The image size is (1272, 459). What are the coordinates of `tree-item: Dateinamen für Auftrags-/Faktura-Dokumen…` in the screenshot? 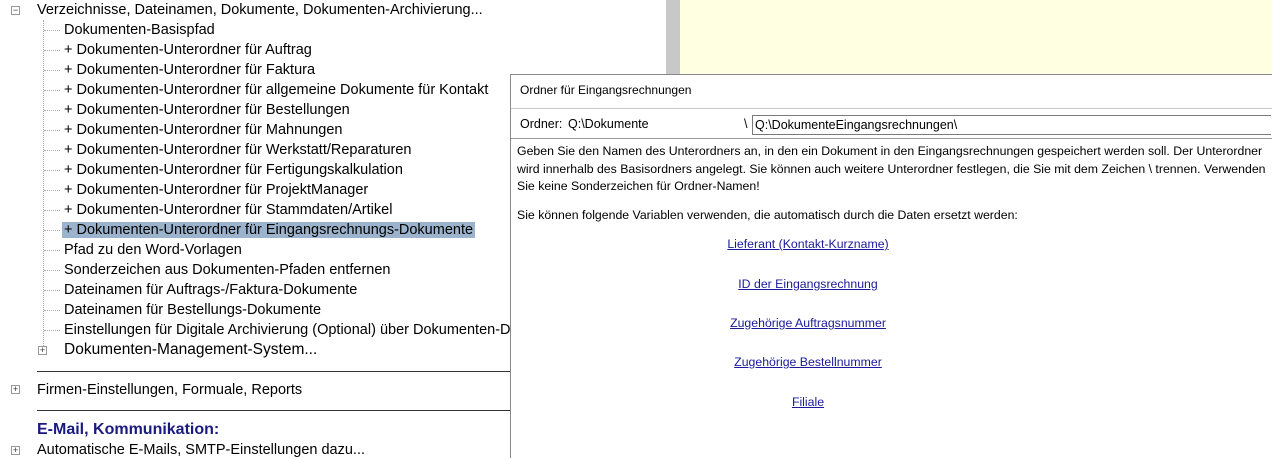 It's located at (210, 290).